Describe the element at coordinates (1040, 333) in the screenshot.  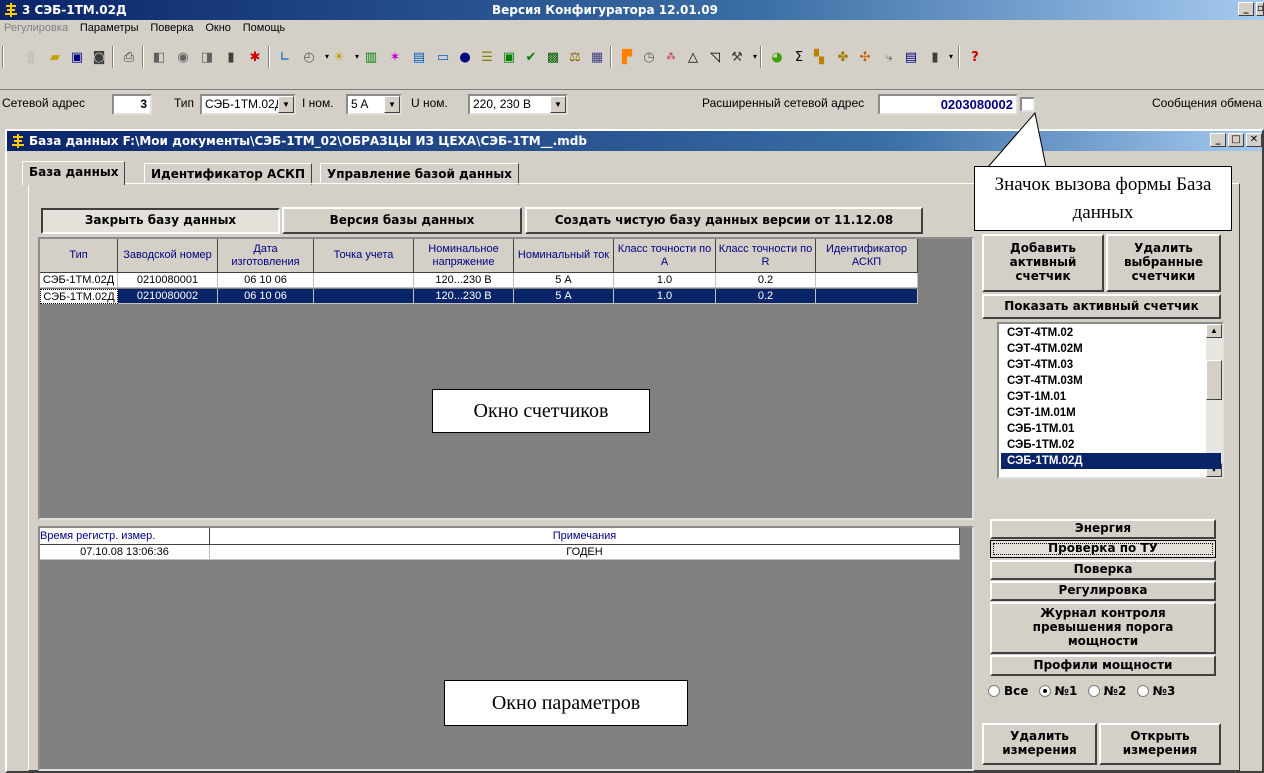
I see `meter-type-item: СЭТ-4ТМ.02` at that location.